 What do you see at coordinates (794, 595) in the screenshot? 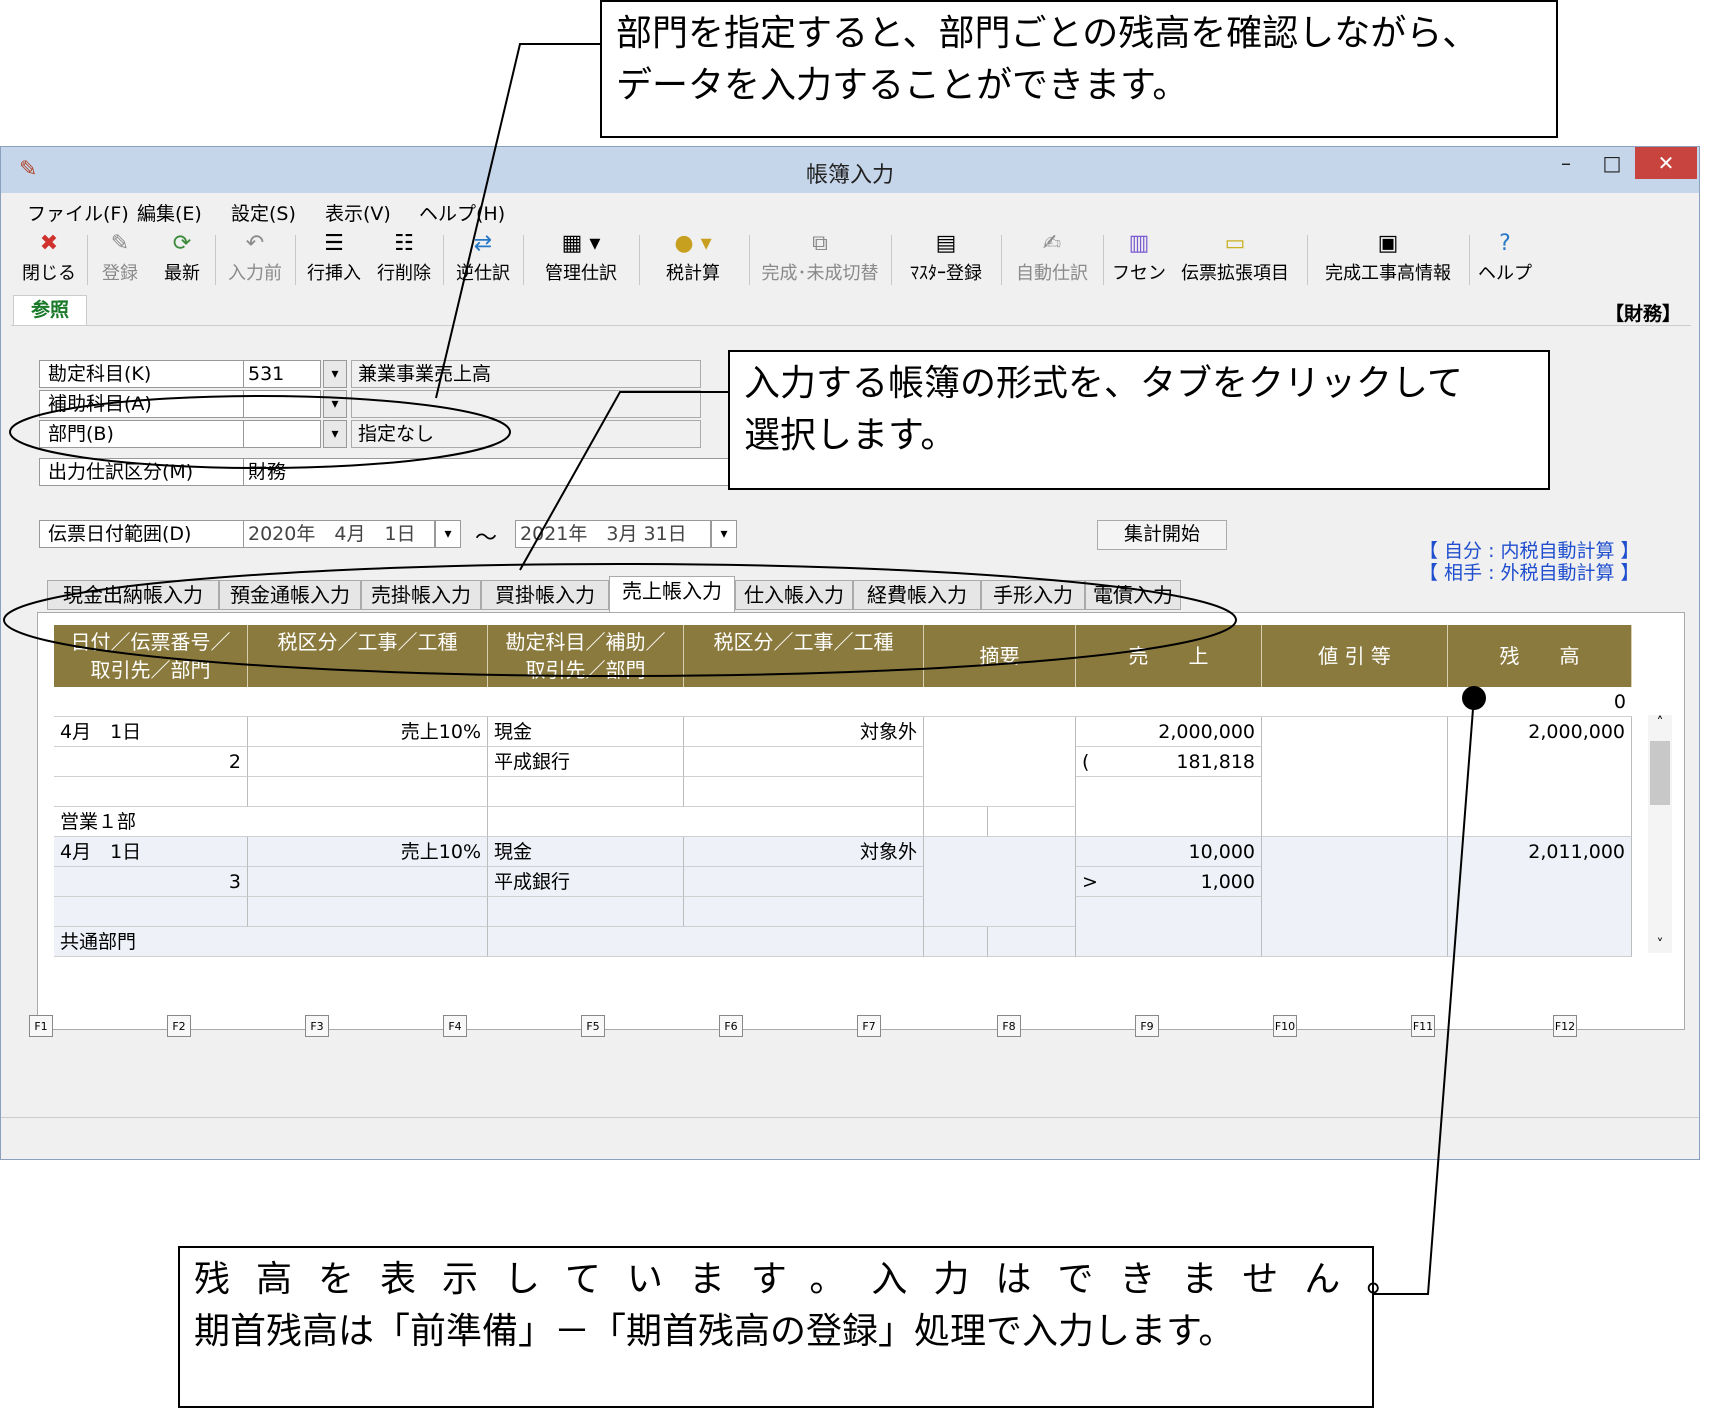
I see `tab-purchase: 仕入帳入力` at bounding box center [794, 595].